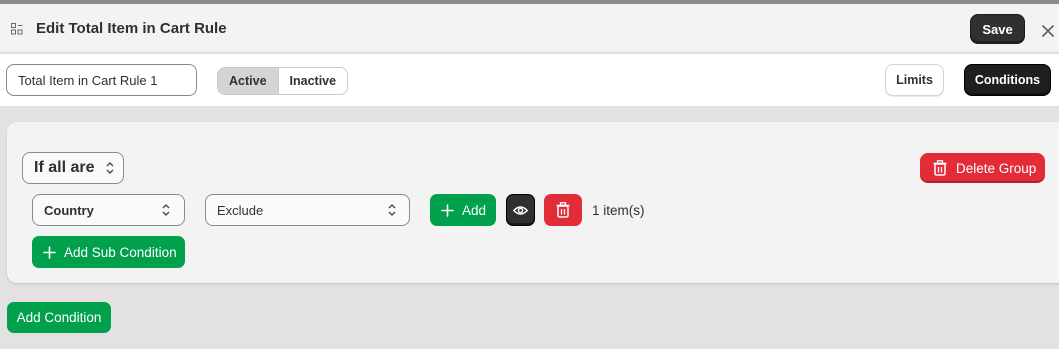 The width and height of the screenshot is (1059, 349). What do you see at coordinates (108, 210) in the screenshot?
I see `condition-field-select: Country` at bounding box center [108, 210].